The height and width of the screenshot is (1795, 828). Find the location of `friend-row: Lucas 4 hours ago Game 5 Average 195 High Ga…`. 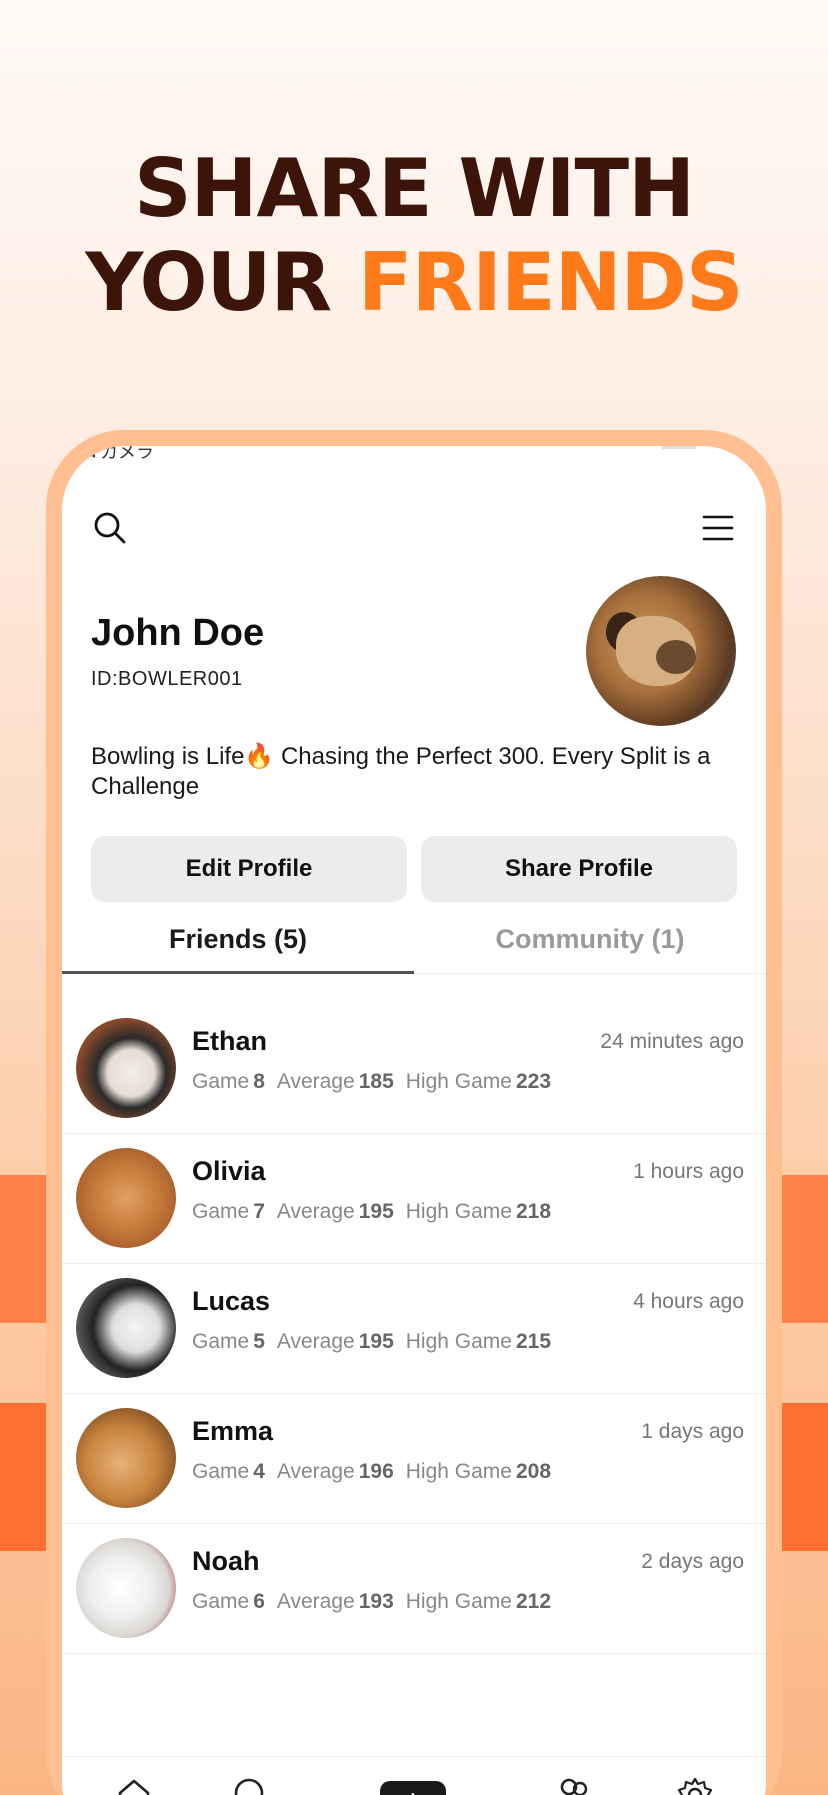

friend-row: Lucas 4 hours ago Game 5 Average 195 High Ga… is located at coordinates (414, 1329).